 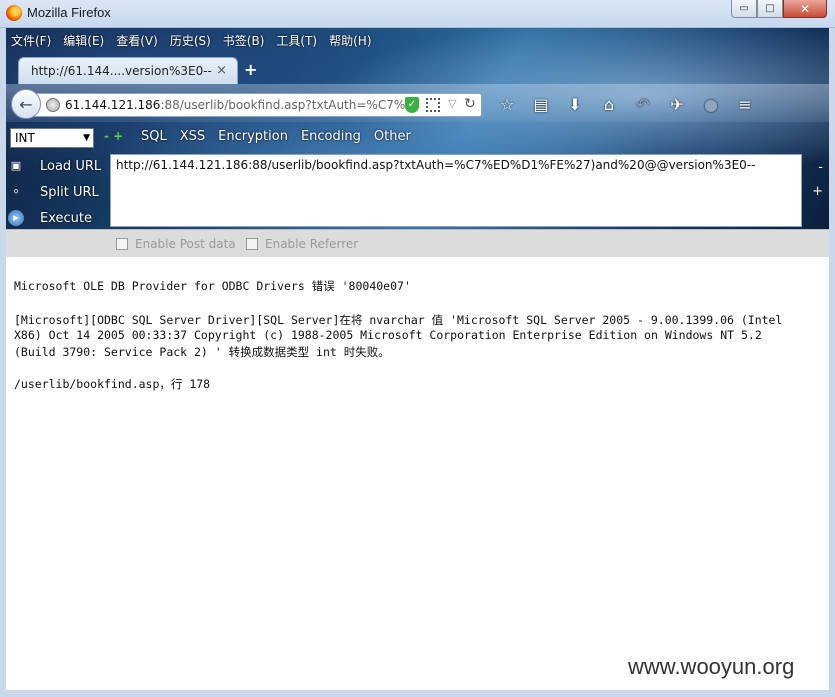 What do you see at coordinates (31, 40) in the screenshot?
I see `menu-file: 文件(F)` at bounding box center [31, 40].